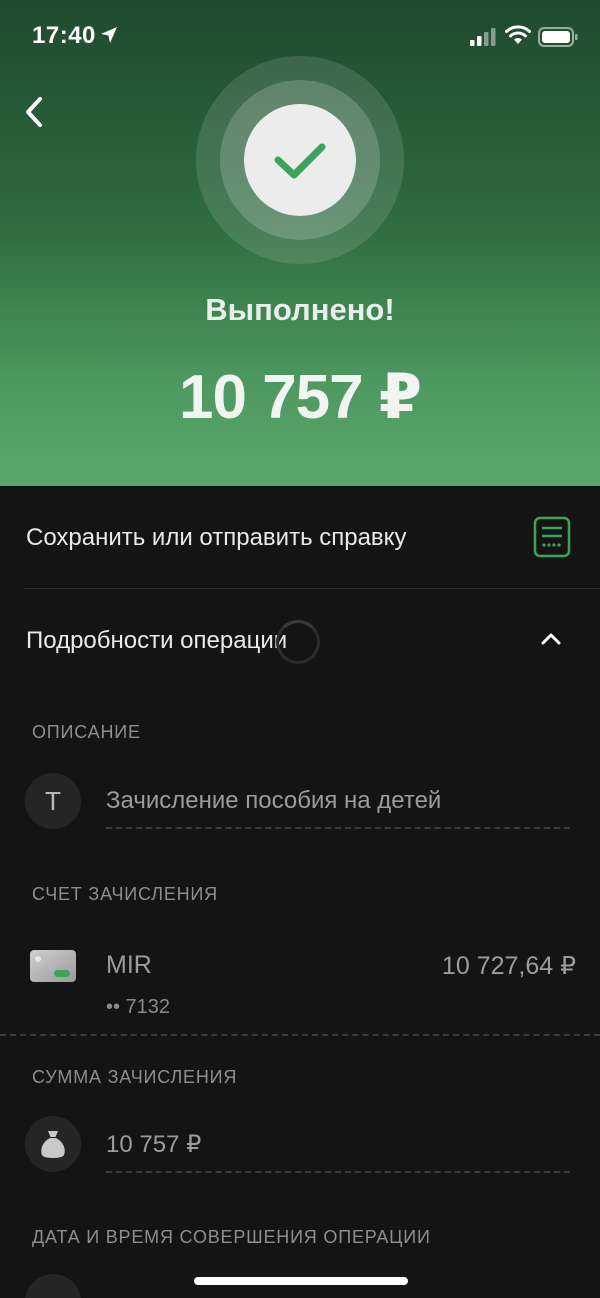 The width and height of the screenshot is (600, 1298). I want to click on receipt-document-icon, so click(552, 537).